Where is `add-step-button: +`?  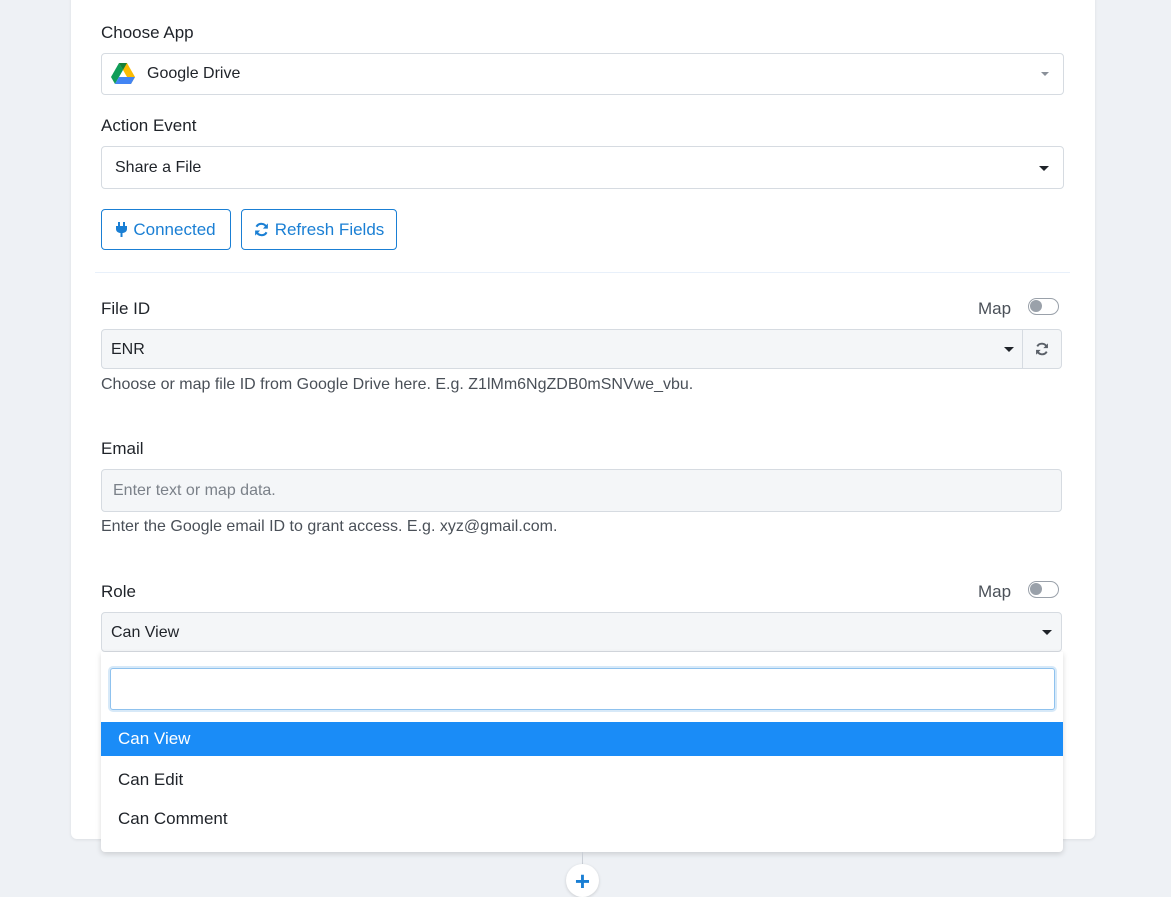
add-step-button: + is located at coordinates (582, 880).